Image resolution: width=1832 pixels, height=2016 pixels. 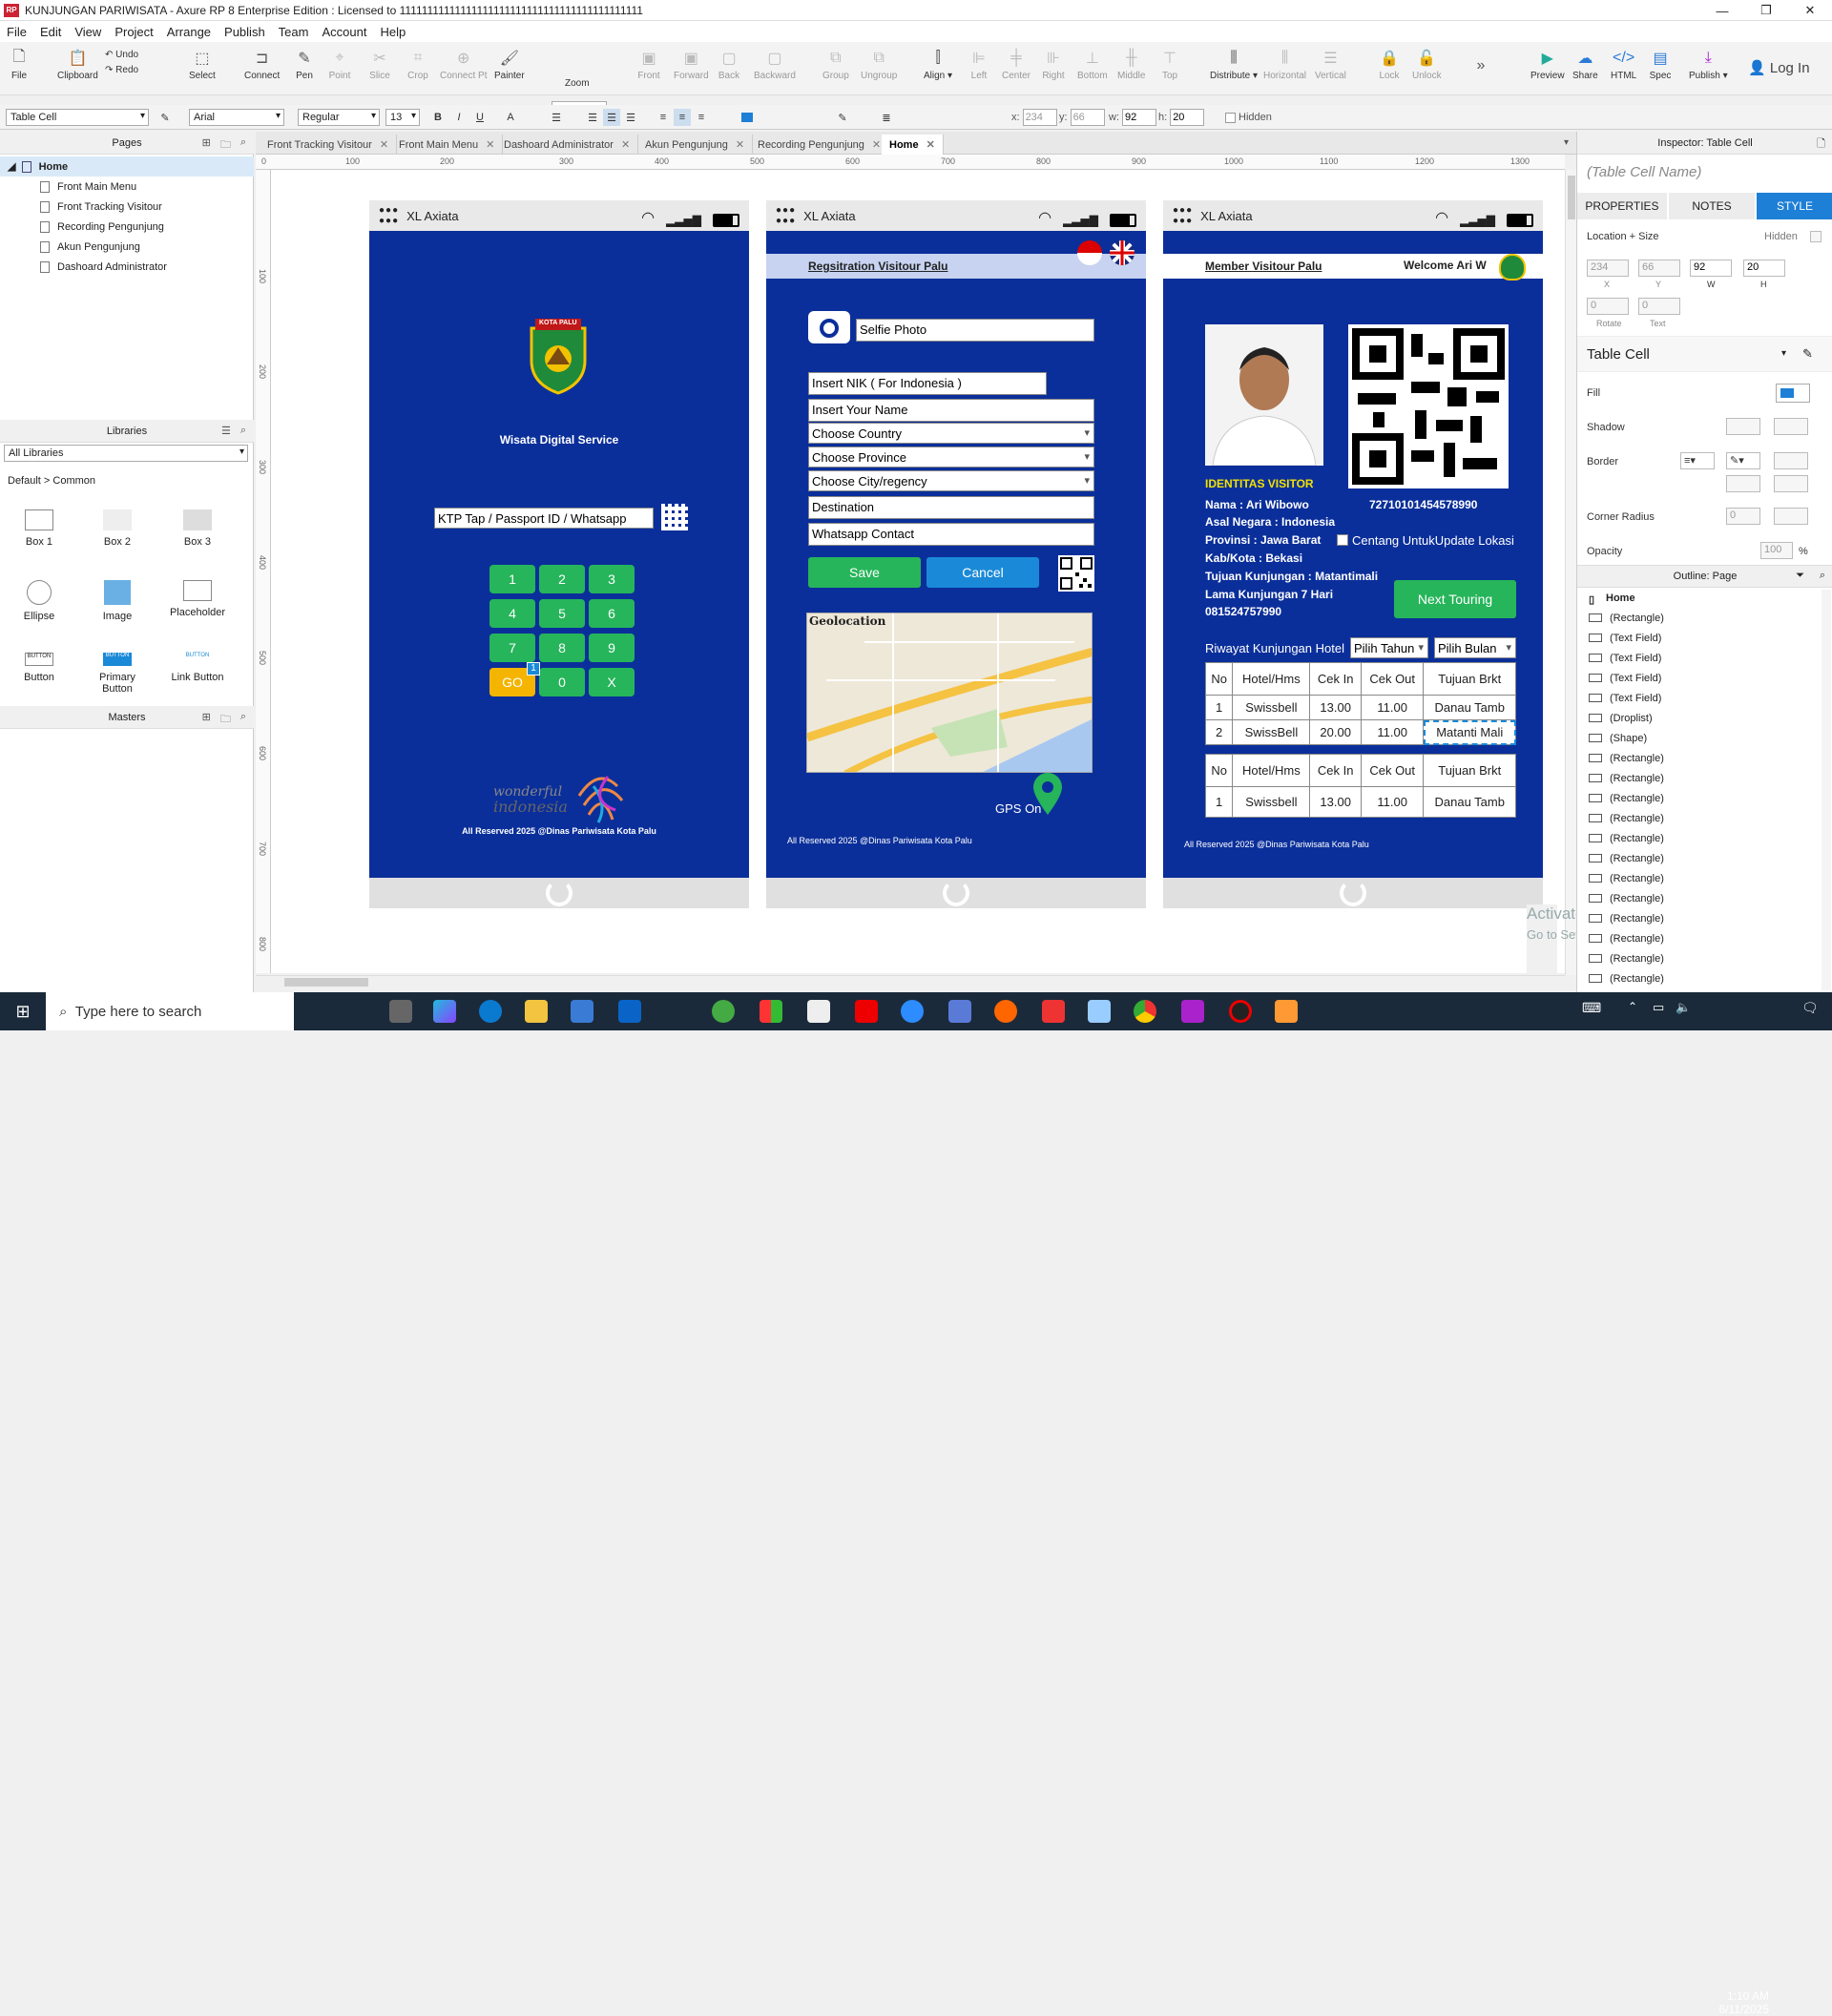 I want to click on lib-image: Image, so click(x=117, y=601).